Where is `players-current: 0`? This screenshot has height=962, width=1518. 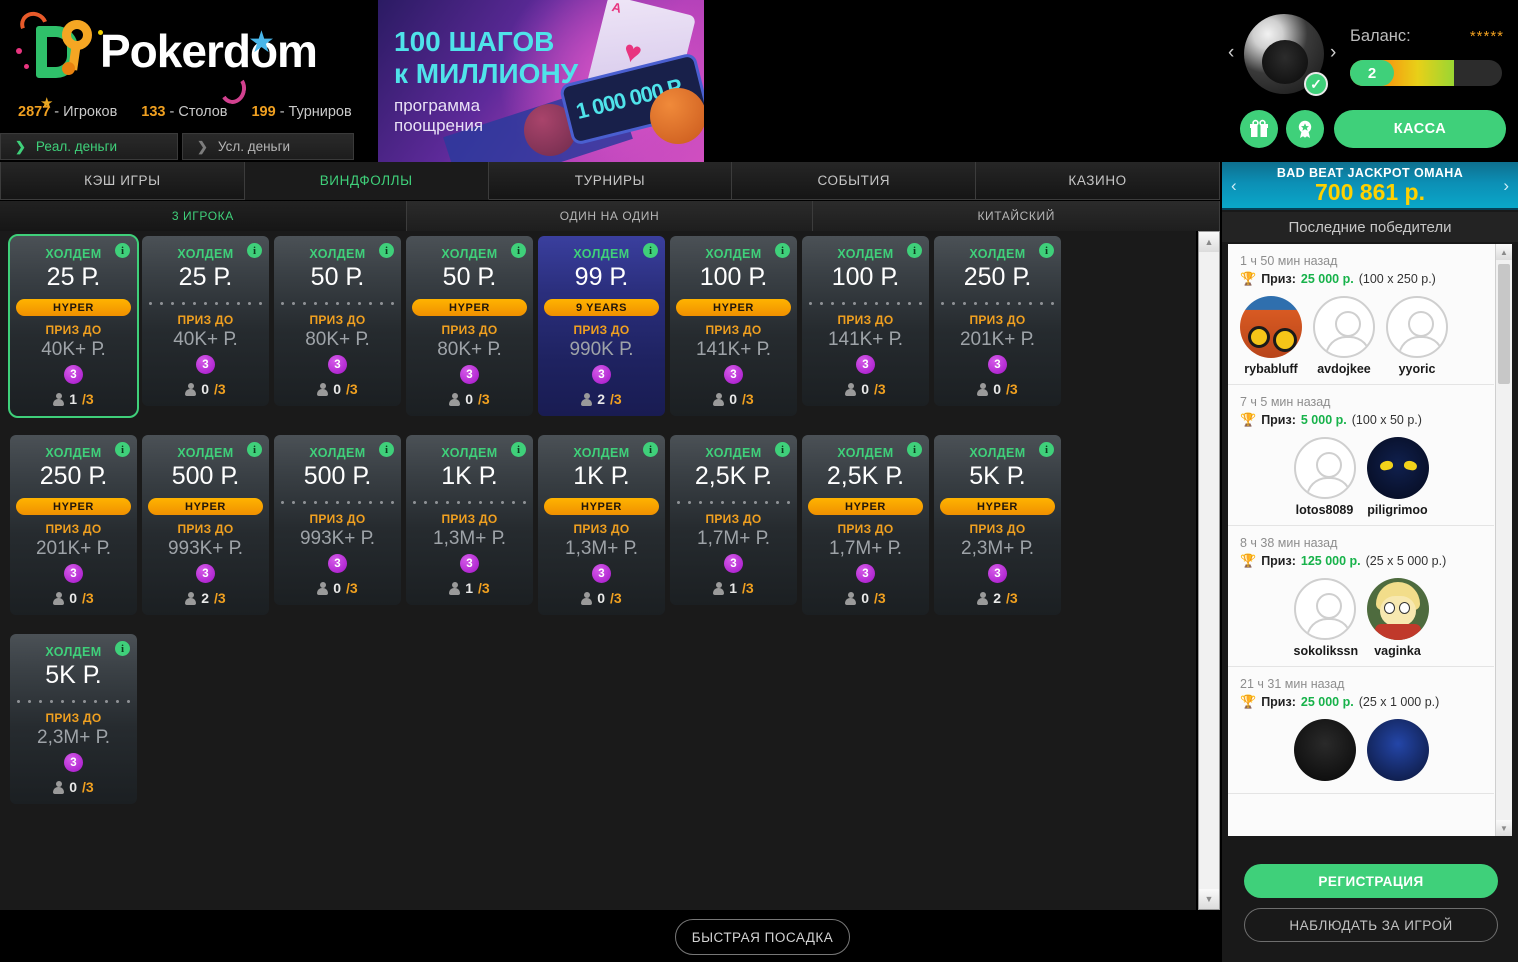 players-current: 0 is located at coordinates (205, 389).